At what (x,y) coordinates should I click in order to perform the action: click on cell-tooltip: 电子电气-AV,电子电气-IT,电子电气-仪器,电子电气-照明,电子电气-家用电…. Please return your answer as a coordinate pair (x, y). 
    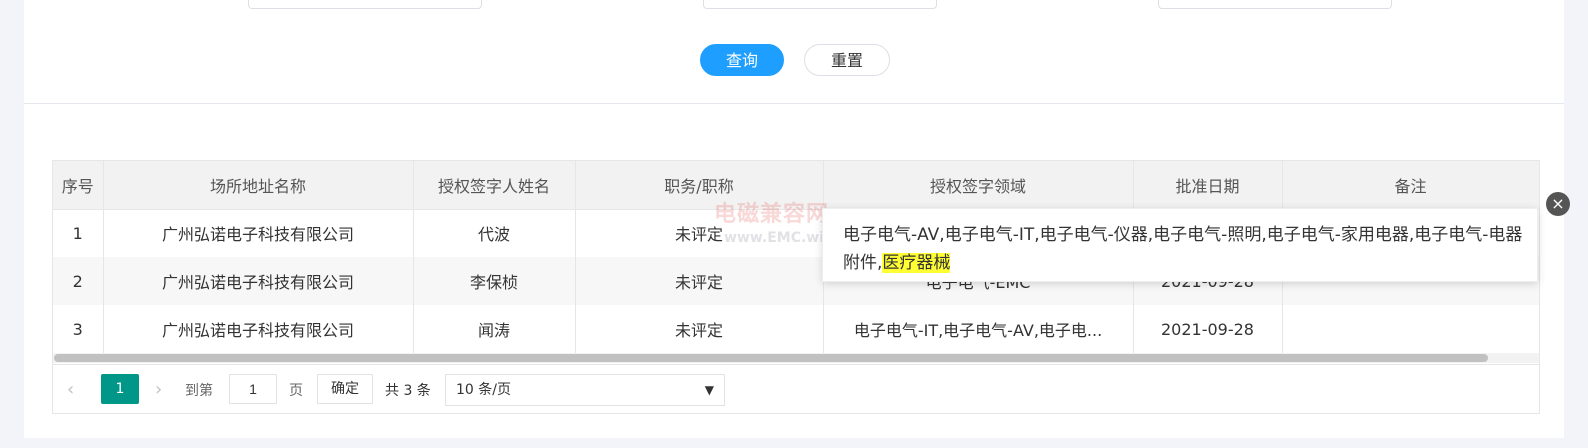
    Looking at the image, I should click on (1180, 245).